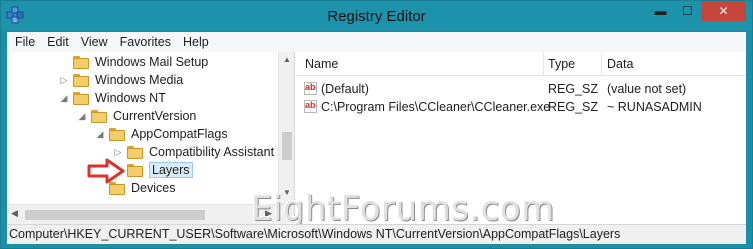 The width and height of the screenshot is (753, 249). I want to click on tree-item-compatibility-assistant: ▷ Compatibility Assistant, so click(194, 152).